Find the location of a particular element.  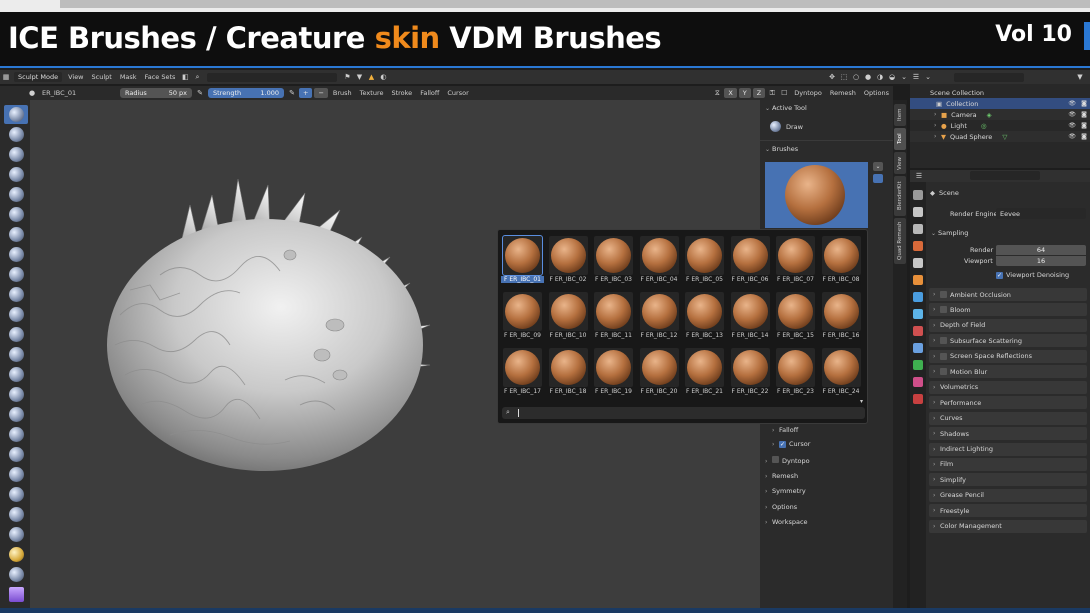

brush-thumbnail: F ER_IBC_07 is located at coordinates (795, 260).